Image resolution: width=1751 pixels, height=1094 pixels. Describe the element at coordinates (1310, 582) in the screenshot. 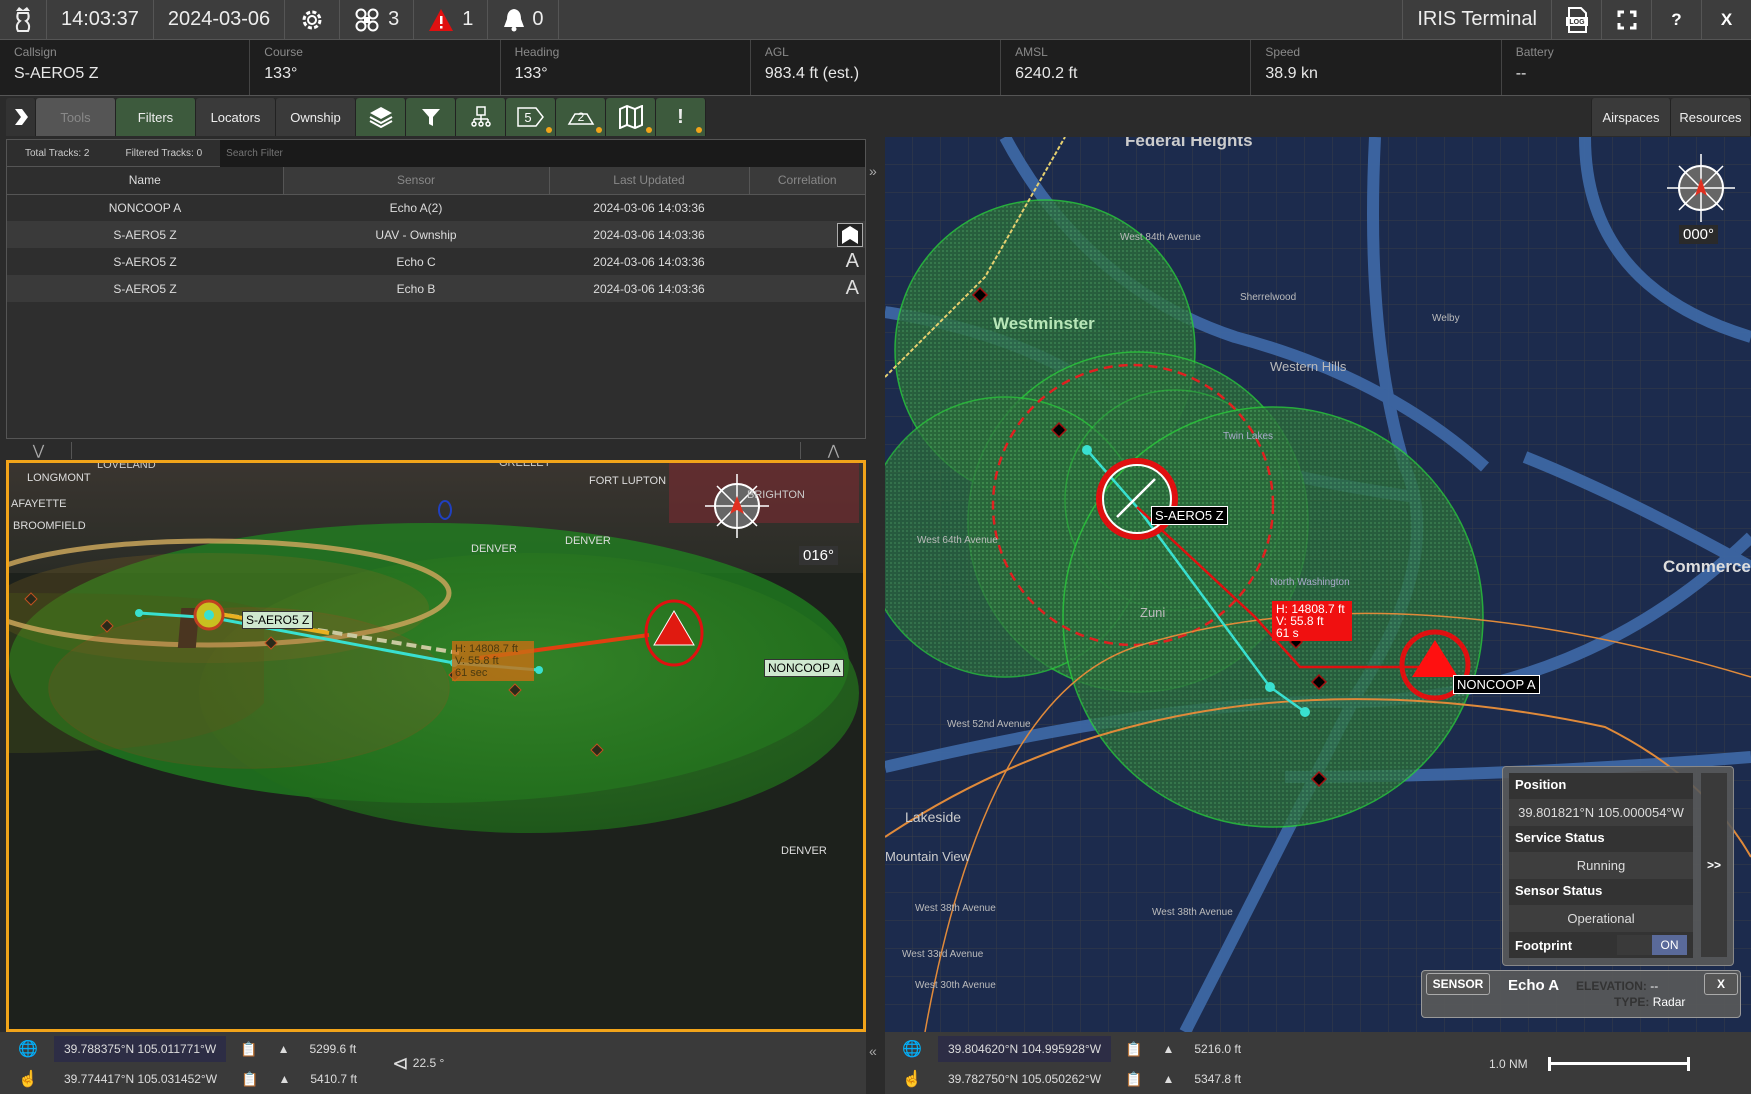

I see `place-label: North Washington` at that location.